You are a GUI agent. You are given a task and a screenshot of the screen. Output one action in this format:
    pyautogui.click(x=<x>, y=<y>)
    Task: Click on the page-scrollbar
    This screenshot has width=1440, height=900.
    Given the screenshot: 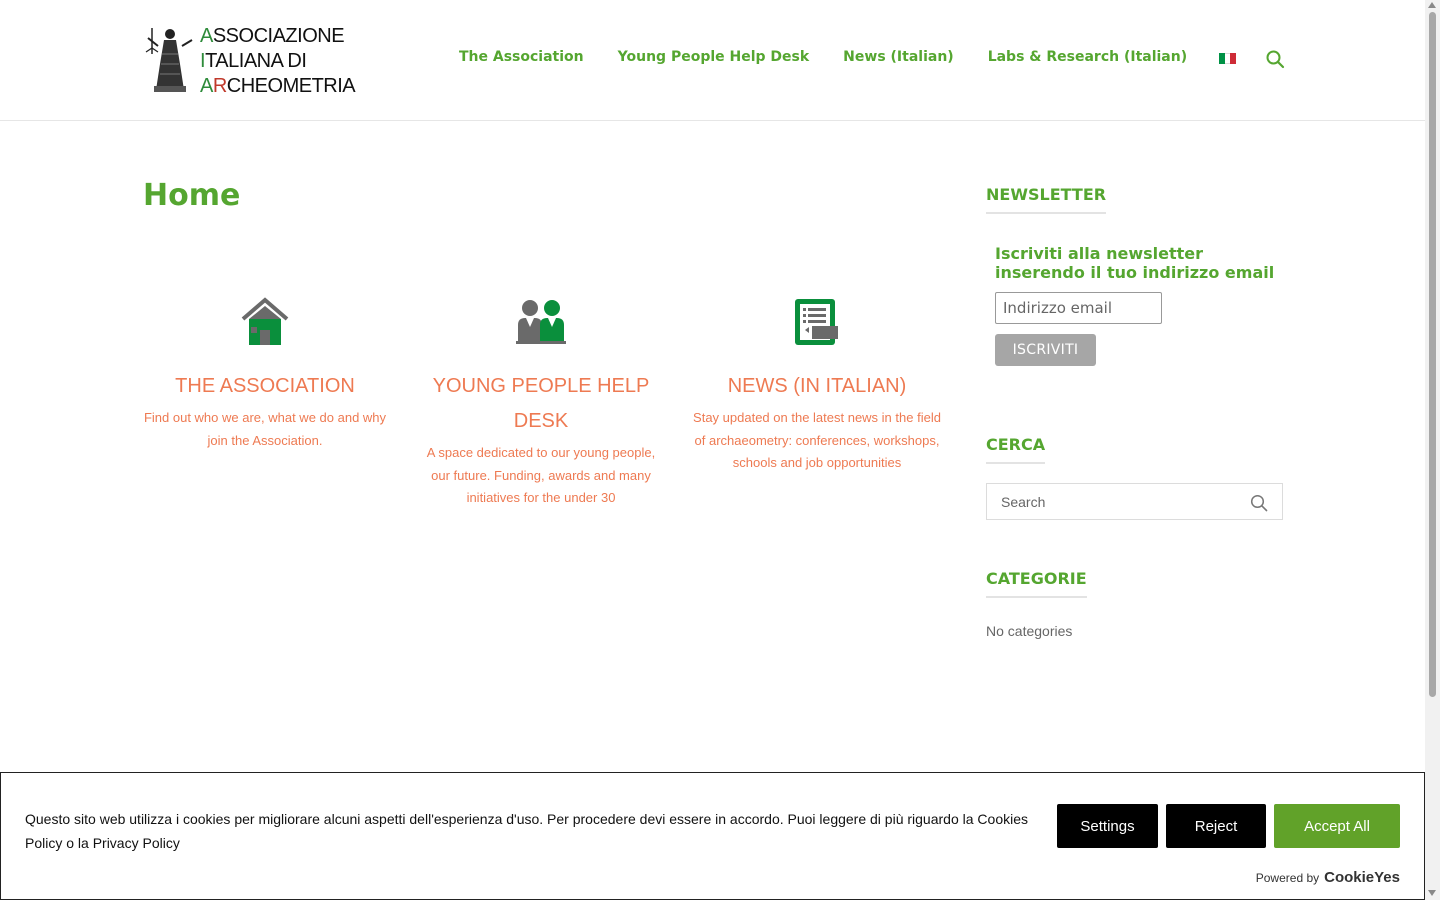 What is the action you would take?
    pyautogui.click(x=1432, y=450)
    